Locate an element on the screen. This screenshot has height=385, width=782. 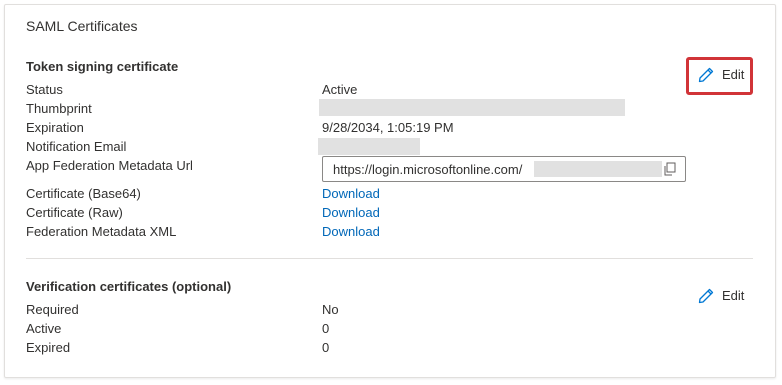
federation-xml-row: Federation Metadata XML Download is located at coordinates (376, 233).